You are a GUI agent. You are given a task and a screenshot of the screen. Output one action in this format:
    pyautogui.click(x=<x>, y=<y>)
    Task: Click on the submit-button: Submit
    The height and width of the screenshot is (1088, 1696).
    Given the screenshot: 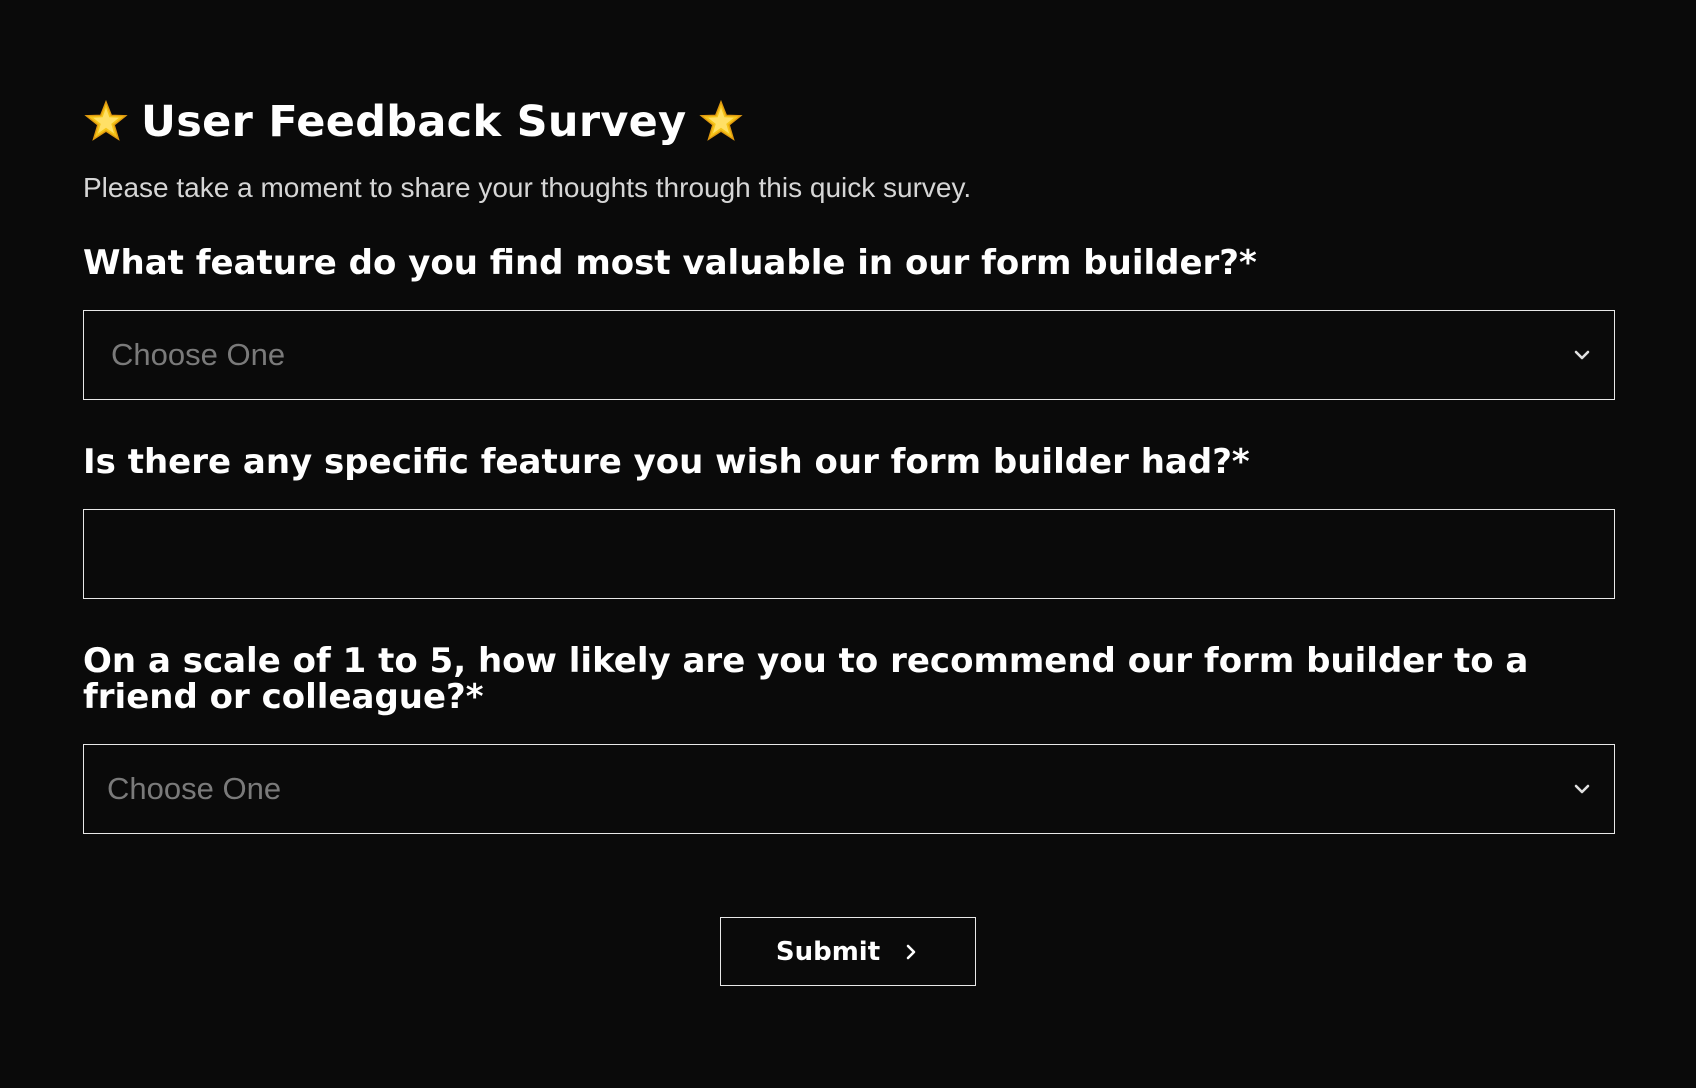 What is the action you would take?
    pyautogui.click(x=848, y=951)
    